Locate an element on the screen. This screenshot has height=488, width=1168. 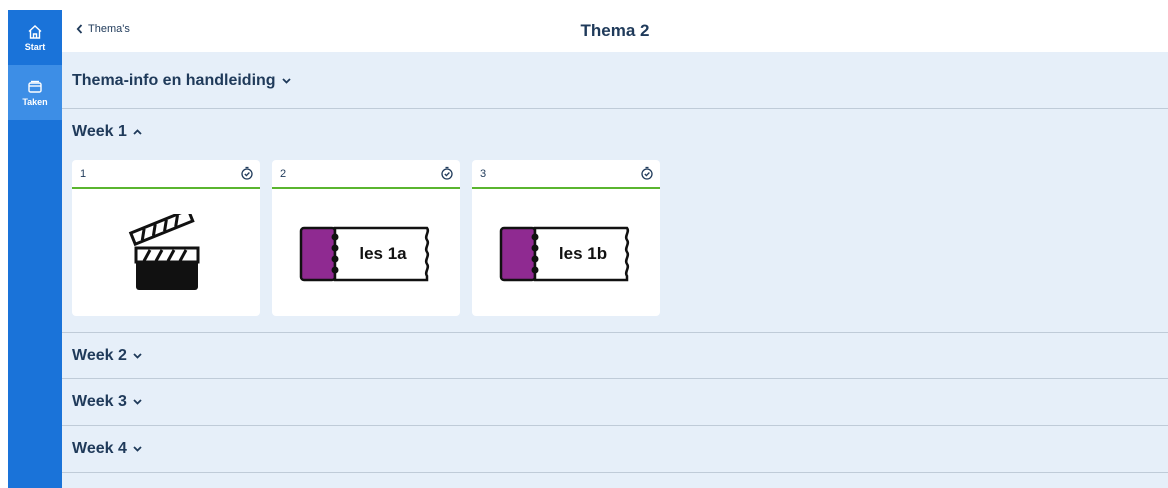
section-week-3: Week 3 is located at coordinates (615, 402).